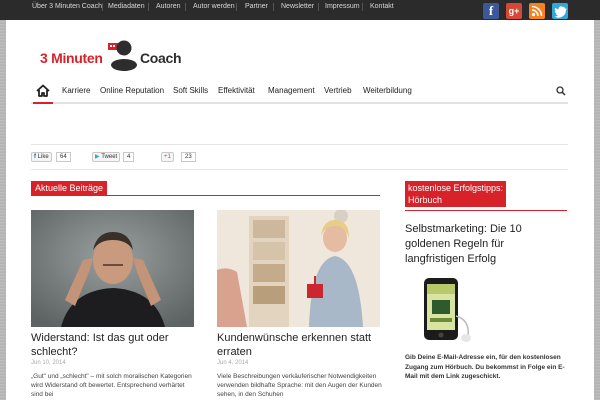 This screenshot has height=400, width=600. I want to click on article-thumbnail-widerstand, so click(112, 268).